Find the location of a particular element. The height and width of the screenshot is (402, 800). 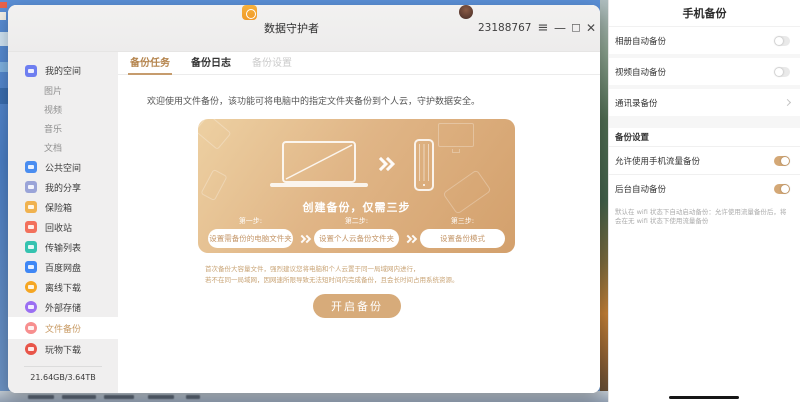

minimize-button: — is located at coordinates (560, 28).